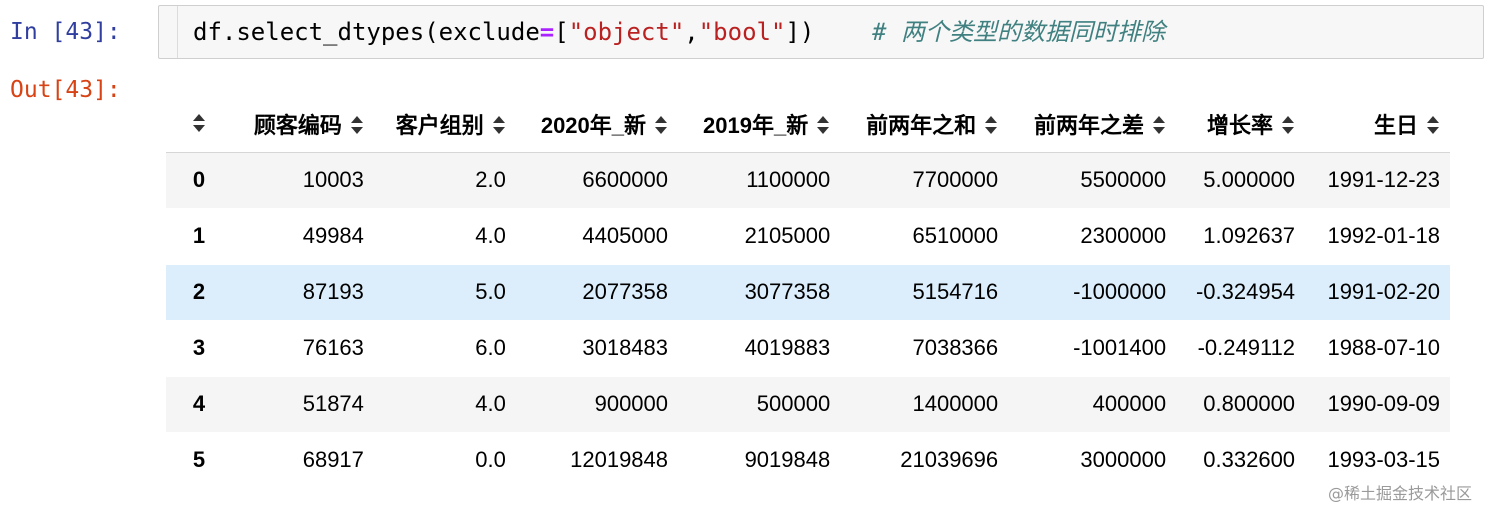 Image resolution: width=1488 pixels, height=518 pixels. Describe the element at coordinates (626, 32) in the screenshot. I see `code-token-str: "object"` at that location.